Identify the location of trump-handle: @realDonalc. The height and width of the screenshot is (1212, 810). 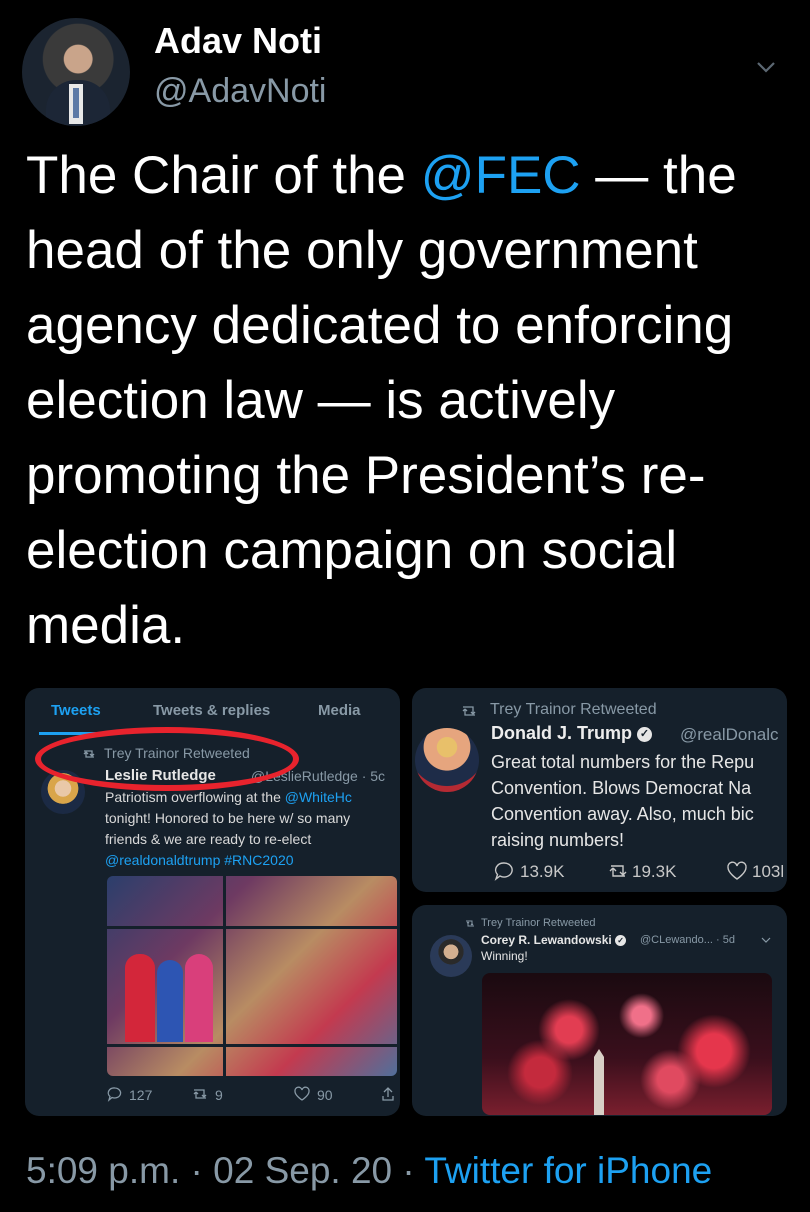
(729, 735).